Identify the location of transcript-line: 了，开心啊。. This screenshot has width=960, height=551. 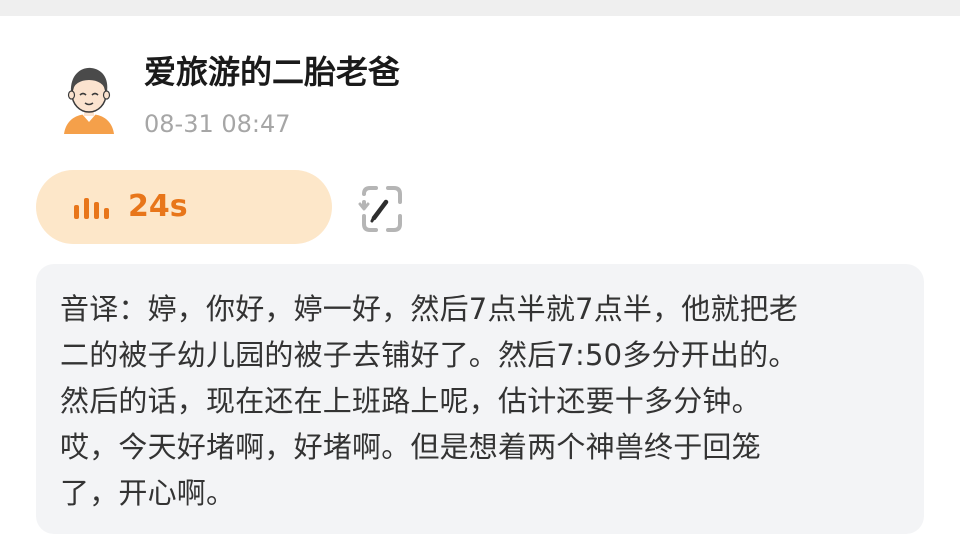
(148, 493).